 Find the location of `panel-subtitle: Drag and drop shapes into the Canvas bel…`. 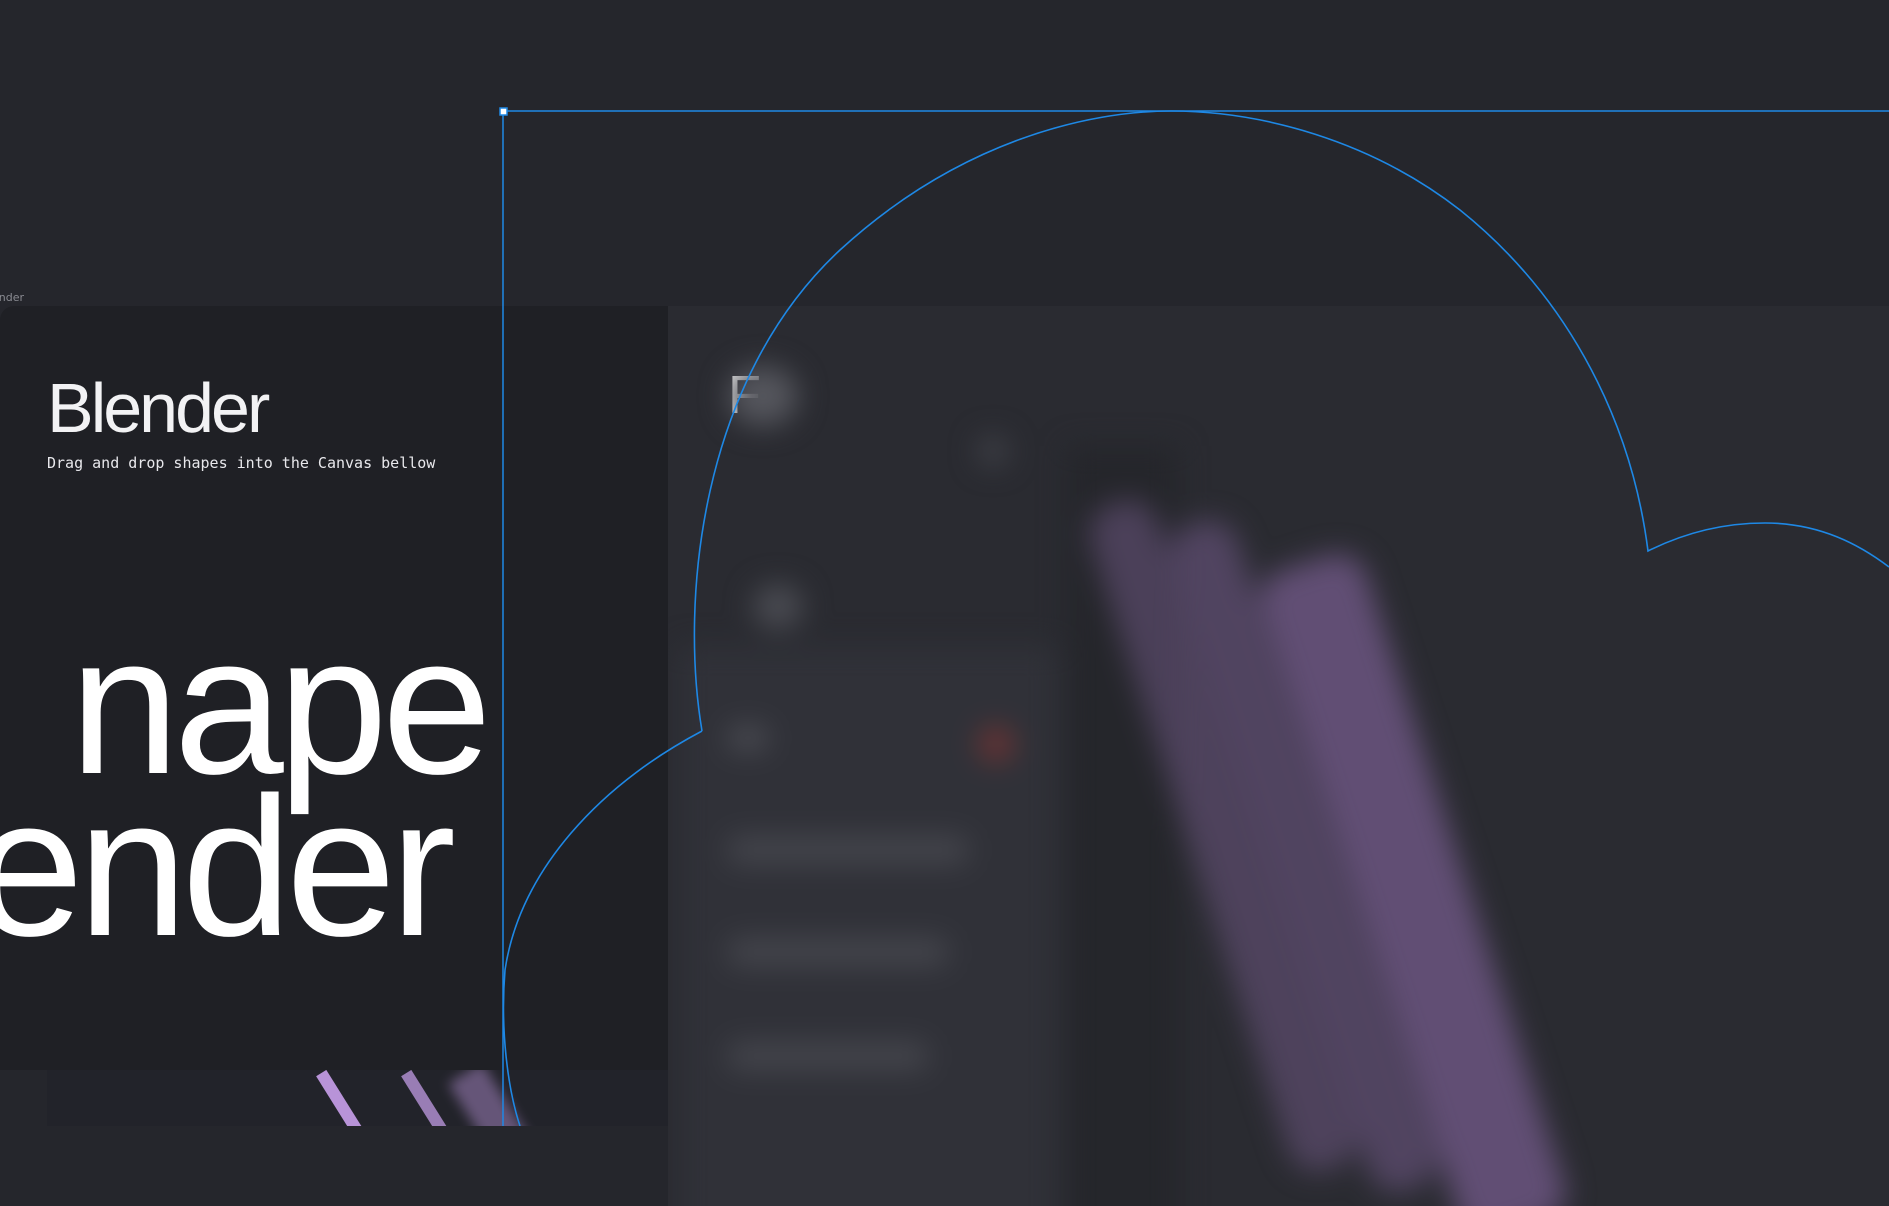

panel-subtitle: Drag and drop shapes into the Canvas bel… is located at coordinates (241, 463).